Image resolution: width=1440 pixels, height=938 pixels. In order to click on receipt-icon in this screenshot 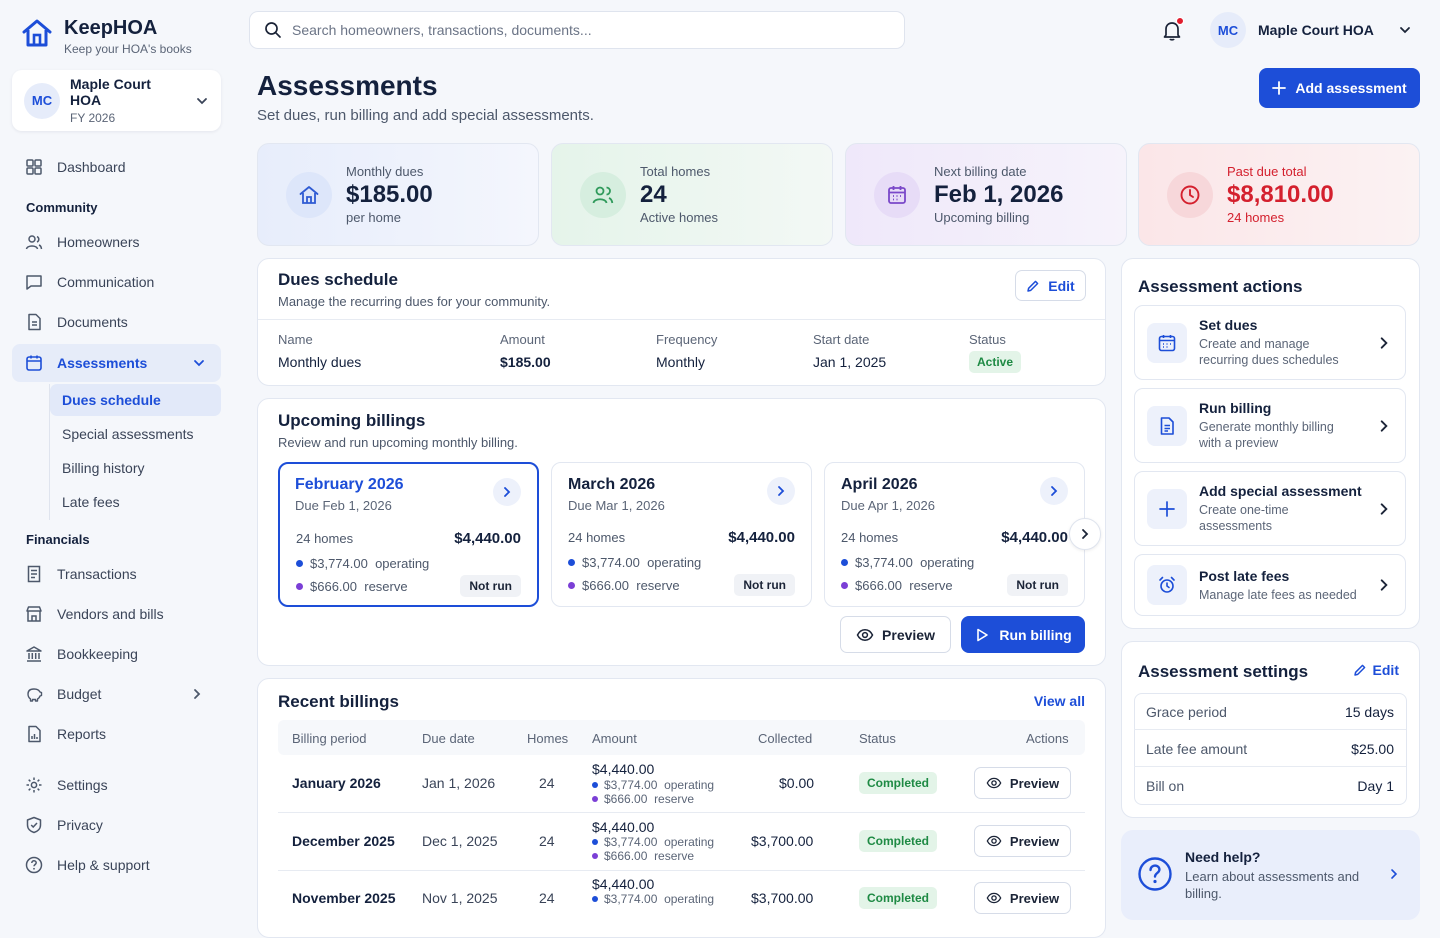, I will do `click(34, 574)`.